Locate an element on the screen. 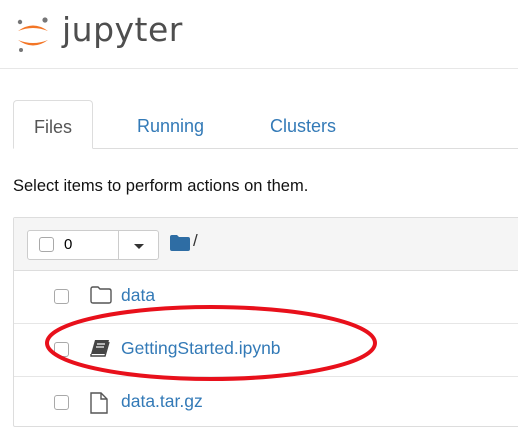 The image size is (518, 441). jupyter-logo-icon is located at coordinates (33, 35).